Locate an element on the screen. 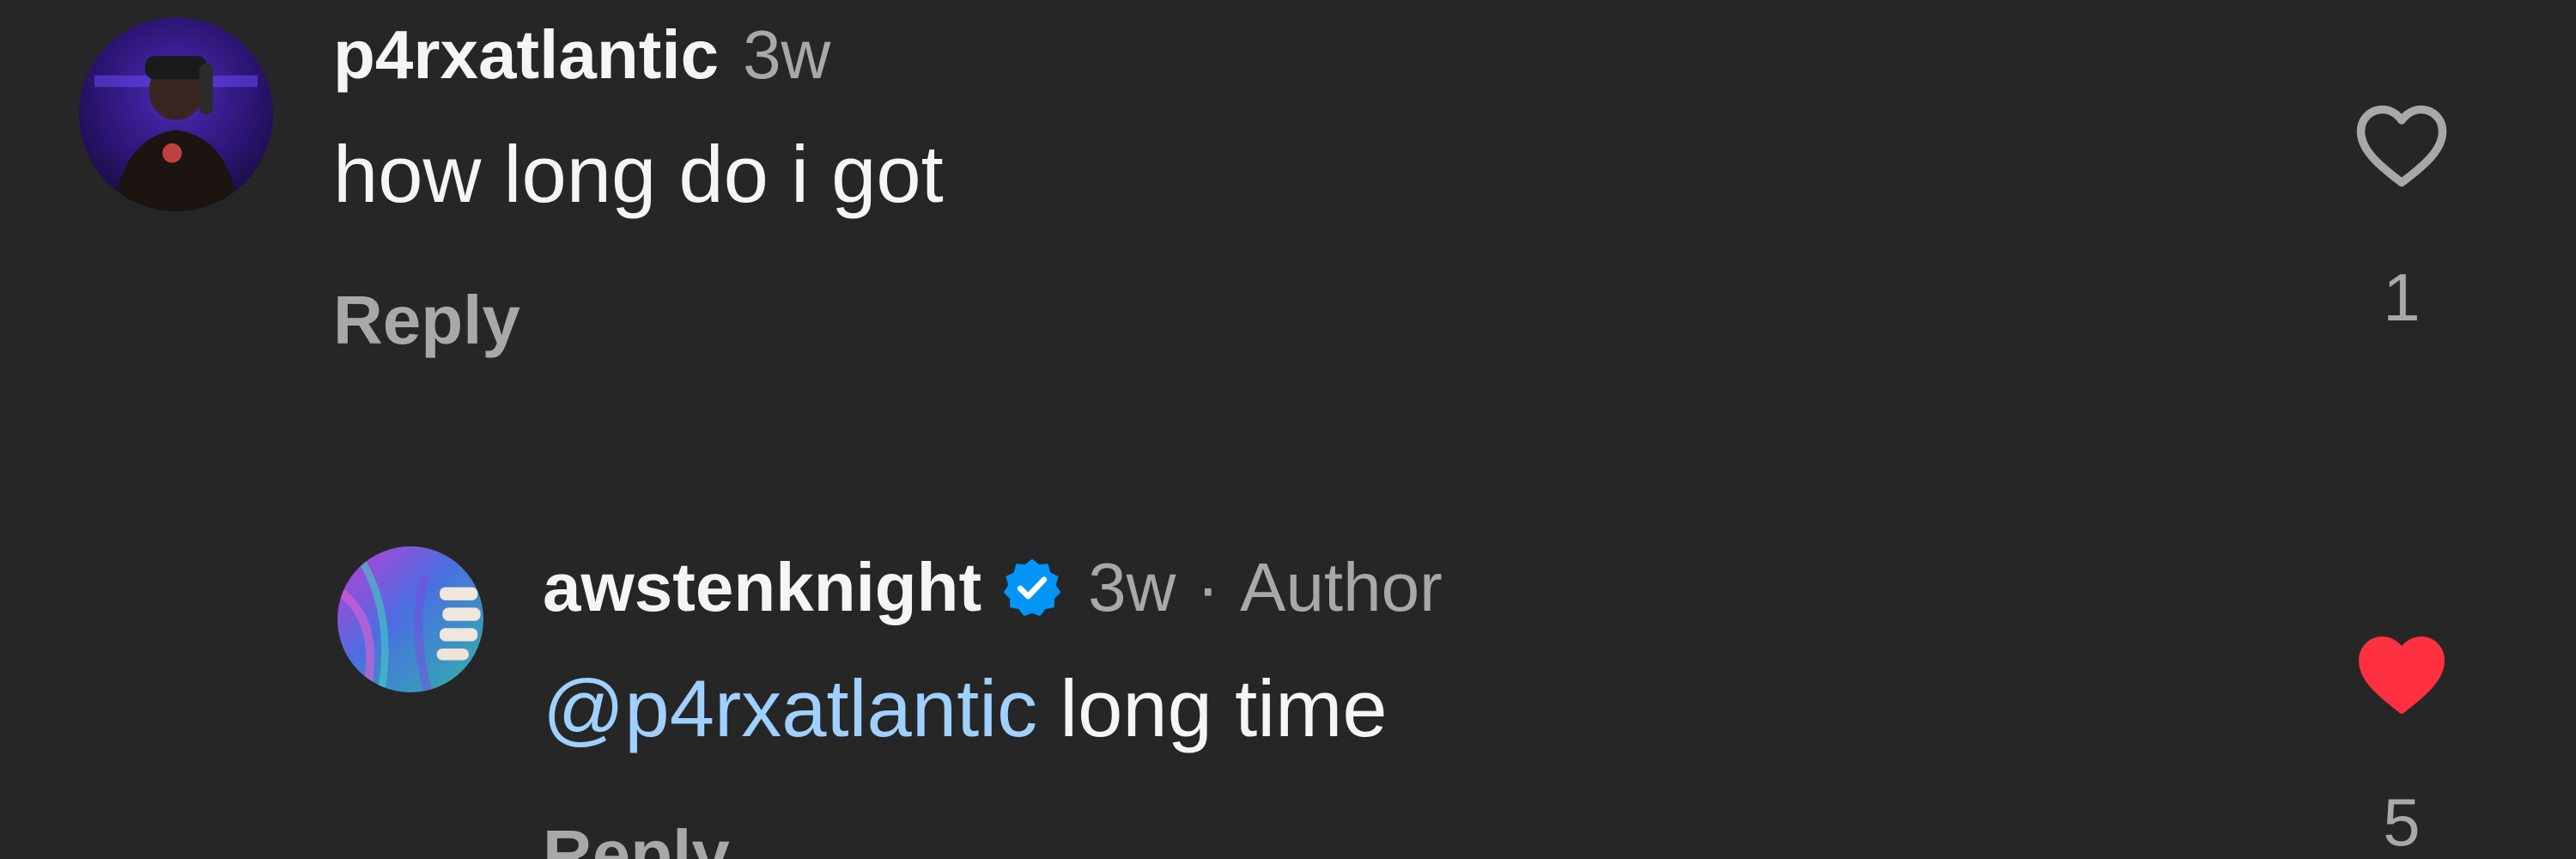 The image size is (2576, 859). reply-timestamp: 3w is located at coordinates (1132, 587).